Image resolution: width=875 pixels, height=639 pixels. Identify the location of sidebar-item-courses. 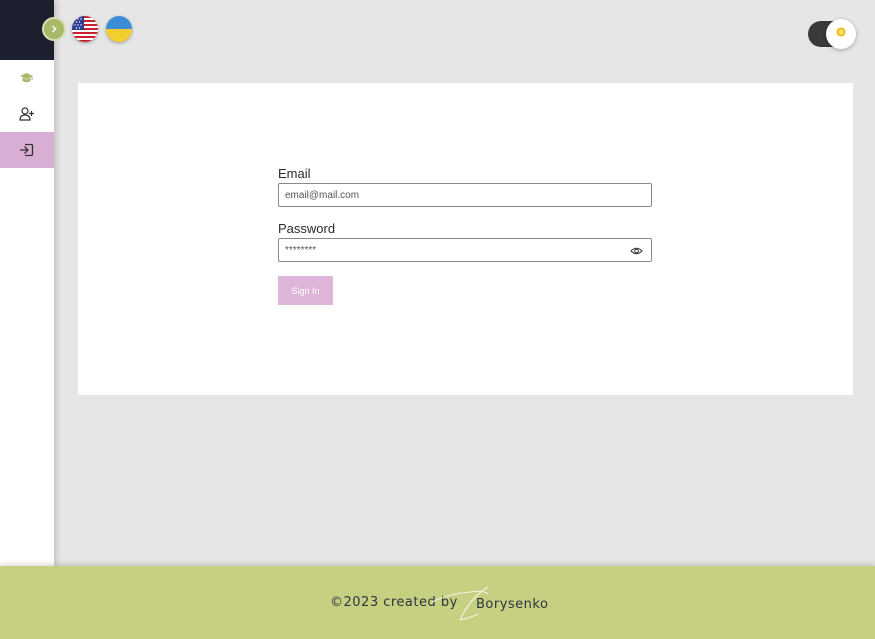
(27, 78).